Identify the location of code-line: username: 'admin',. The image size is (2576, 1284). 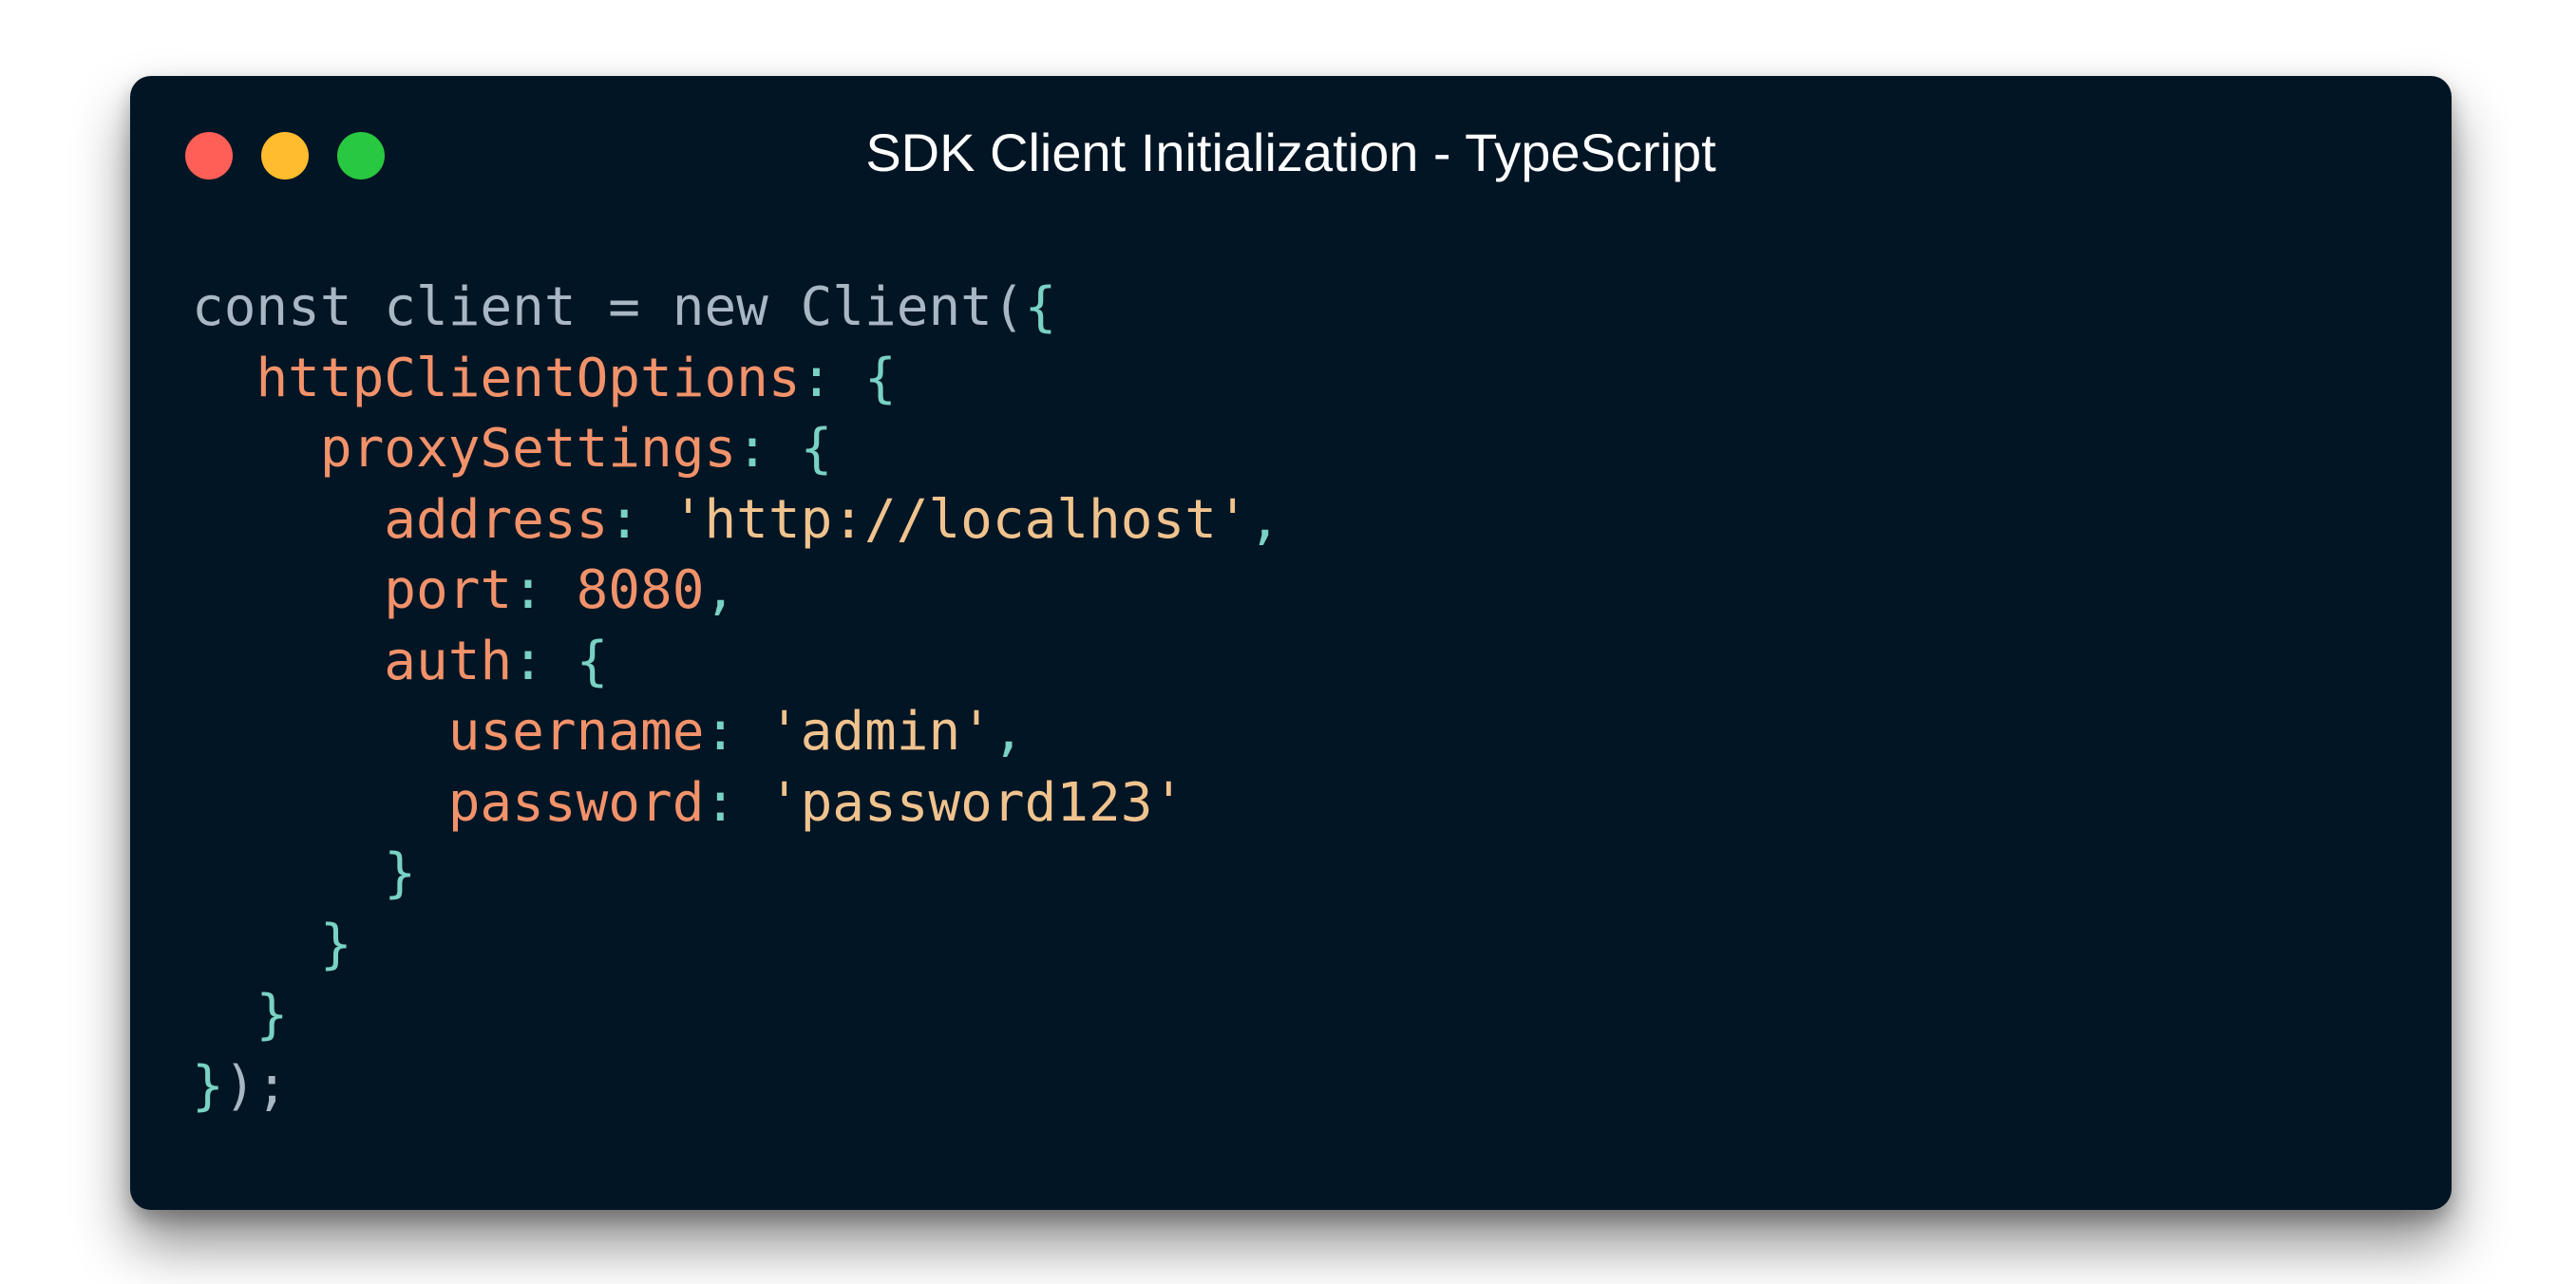
(736, 732).